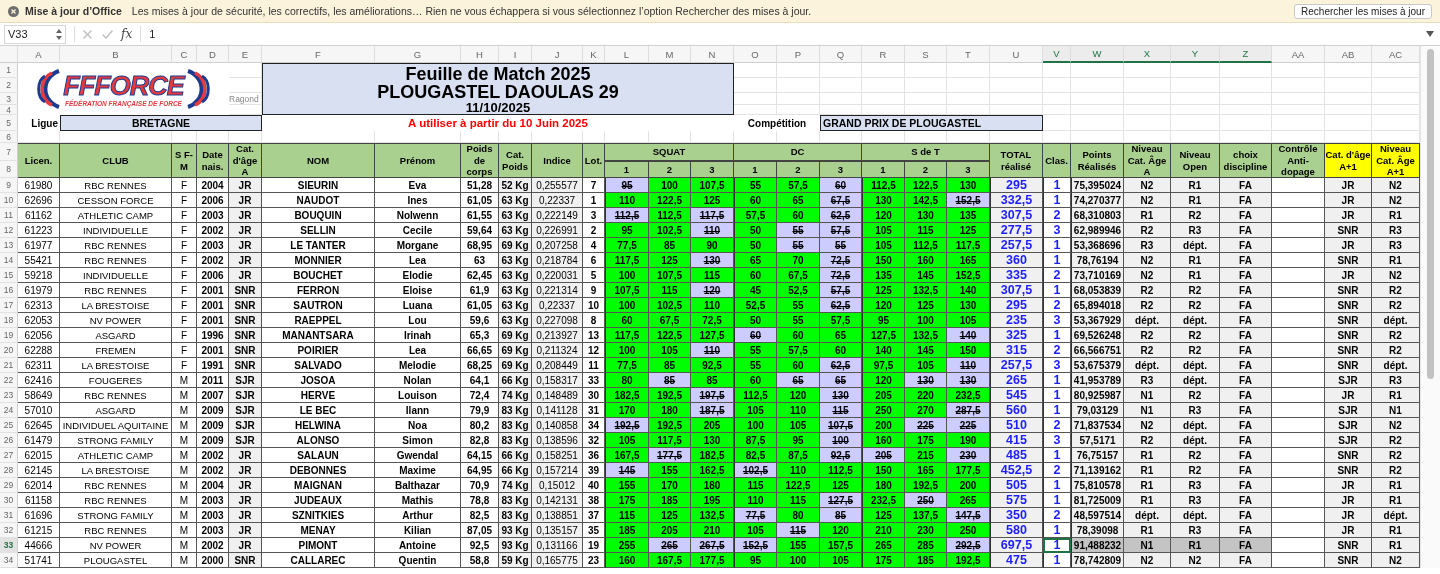 This screenshot has width=1440, height=574. I want to click on column-header: R, so click(883, 54).